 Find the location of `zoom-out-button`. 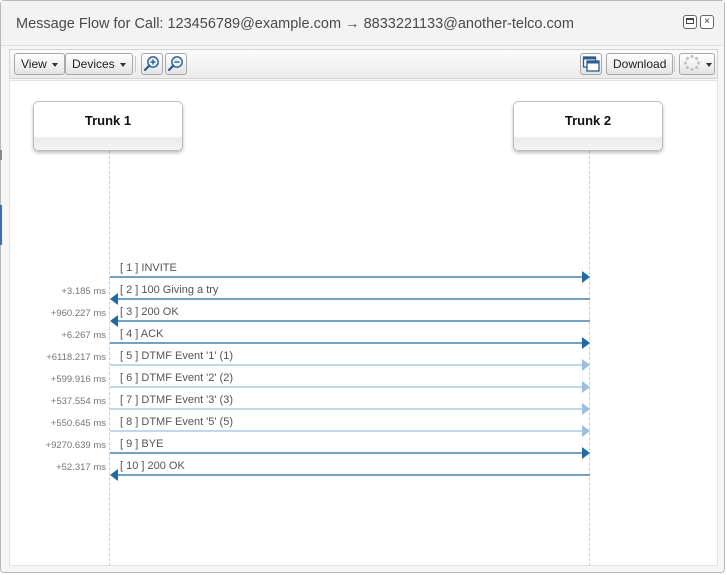

zoom-out-button is located at coordinates (176, 64).